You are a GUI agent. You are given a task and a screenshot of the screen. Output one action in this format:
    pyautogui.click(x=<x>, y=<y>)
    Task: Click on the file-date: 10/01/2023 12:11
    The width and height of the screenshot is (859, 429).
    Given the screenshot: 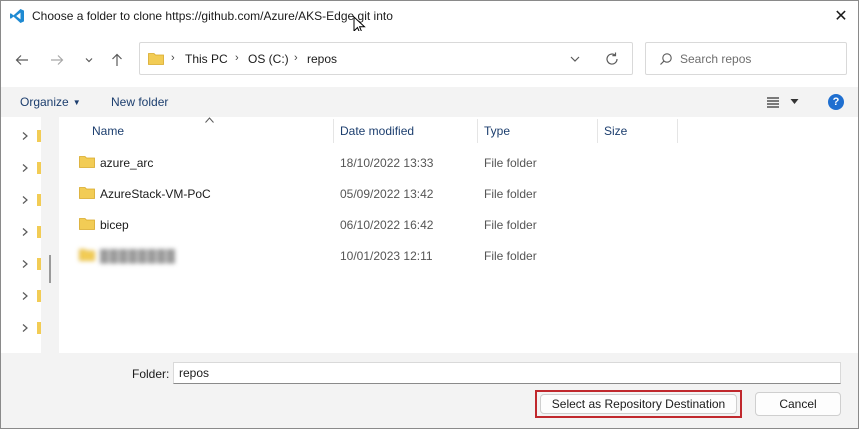 What is the action you would take?
    pyautogui.click(x=386, y=256)
    